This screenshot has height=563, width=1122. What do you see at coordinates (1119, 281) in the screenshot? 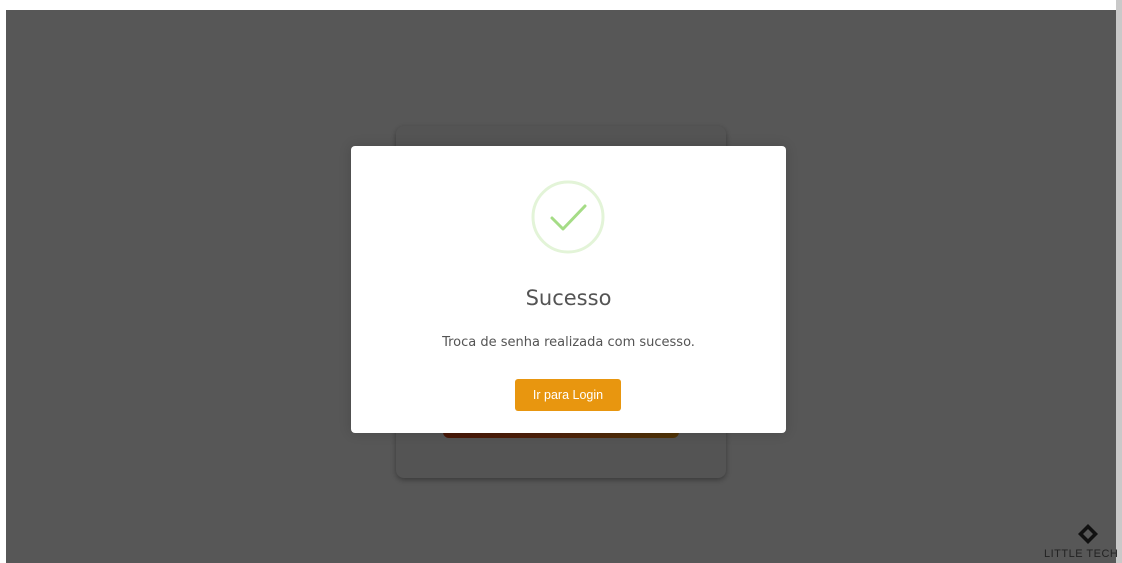
I see `page-scrollbar` at bounding box center [1119, 281].